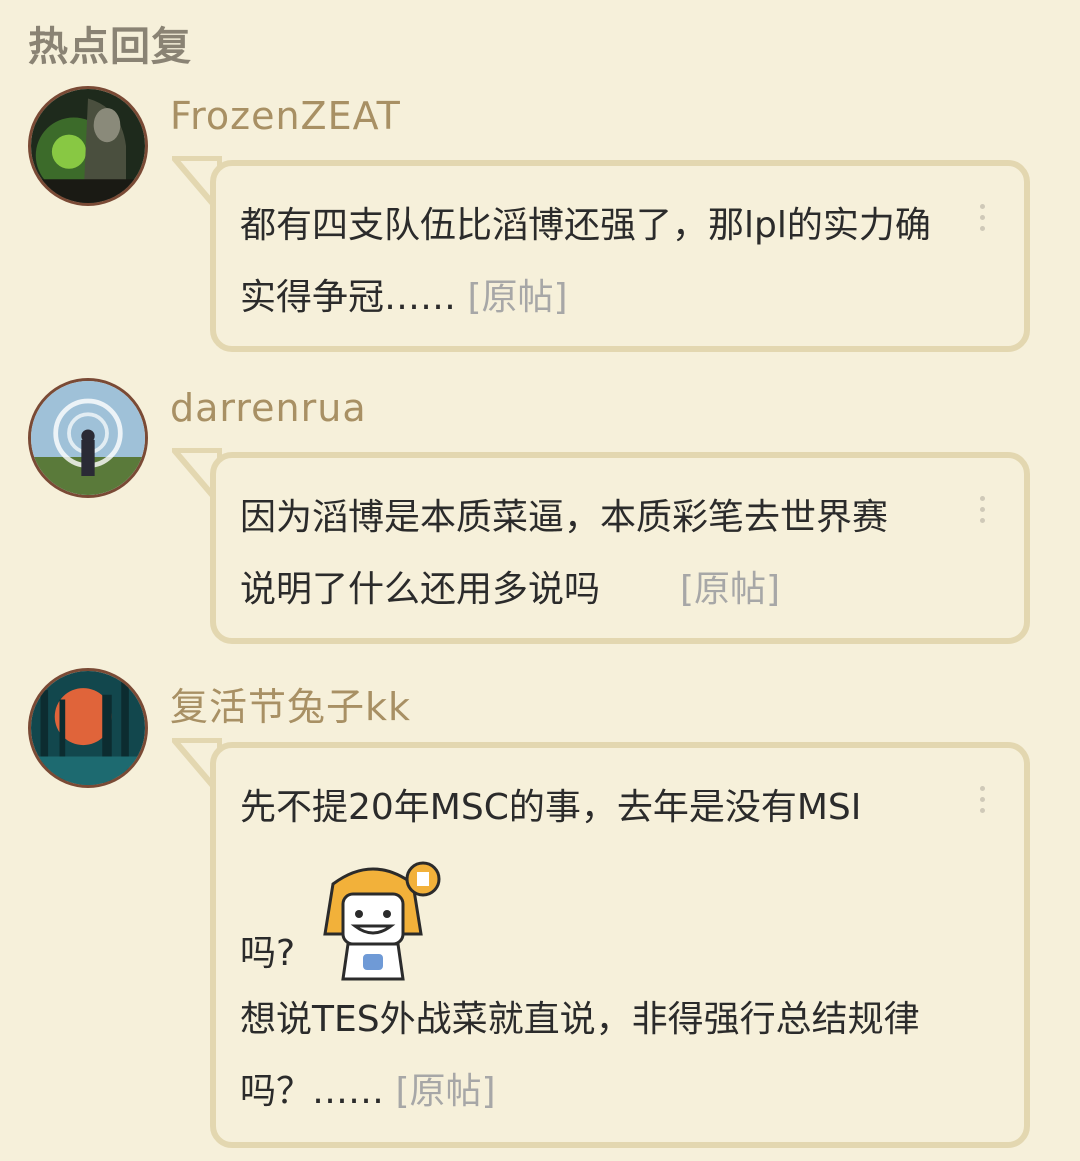 The height and width of the screenshot is (1161, 1080). What do you see at coordinates (368, 1091) in the screenshot?
I see `reply-line: 吗？…… [原帖]` at bounding box center [368, 1091].